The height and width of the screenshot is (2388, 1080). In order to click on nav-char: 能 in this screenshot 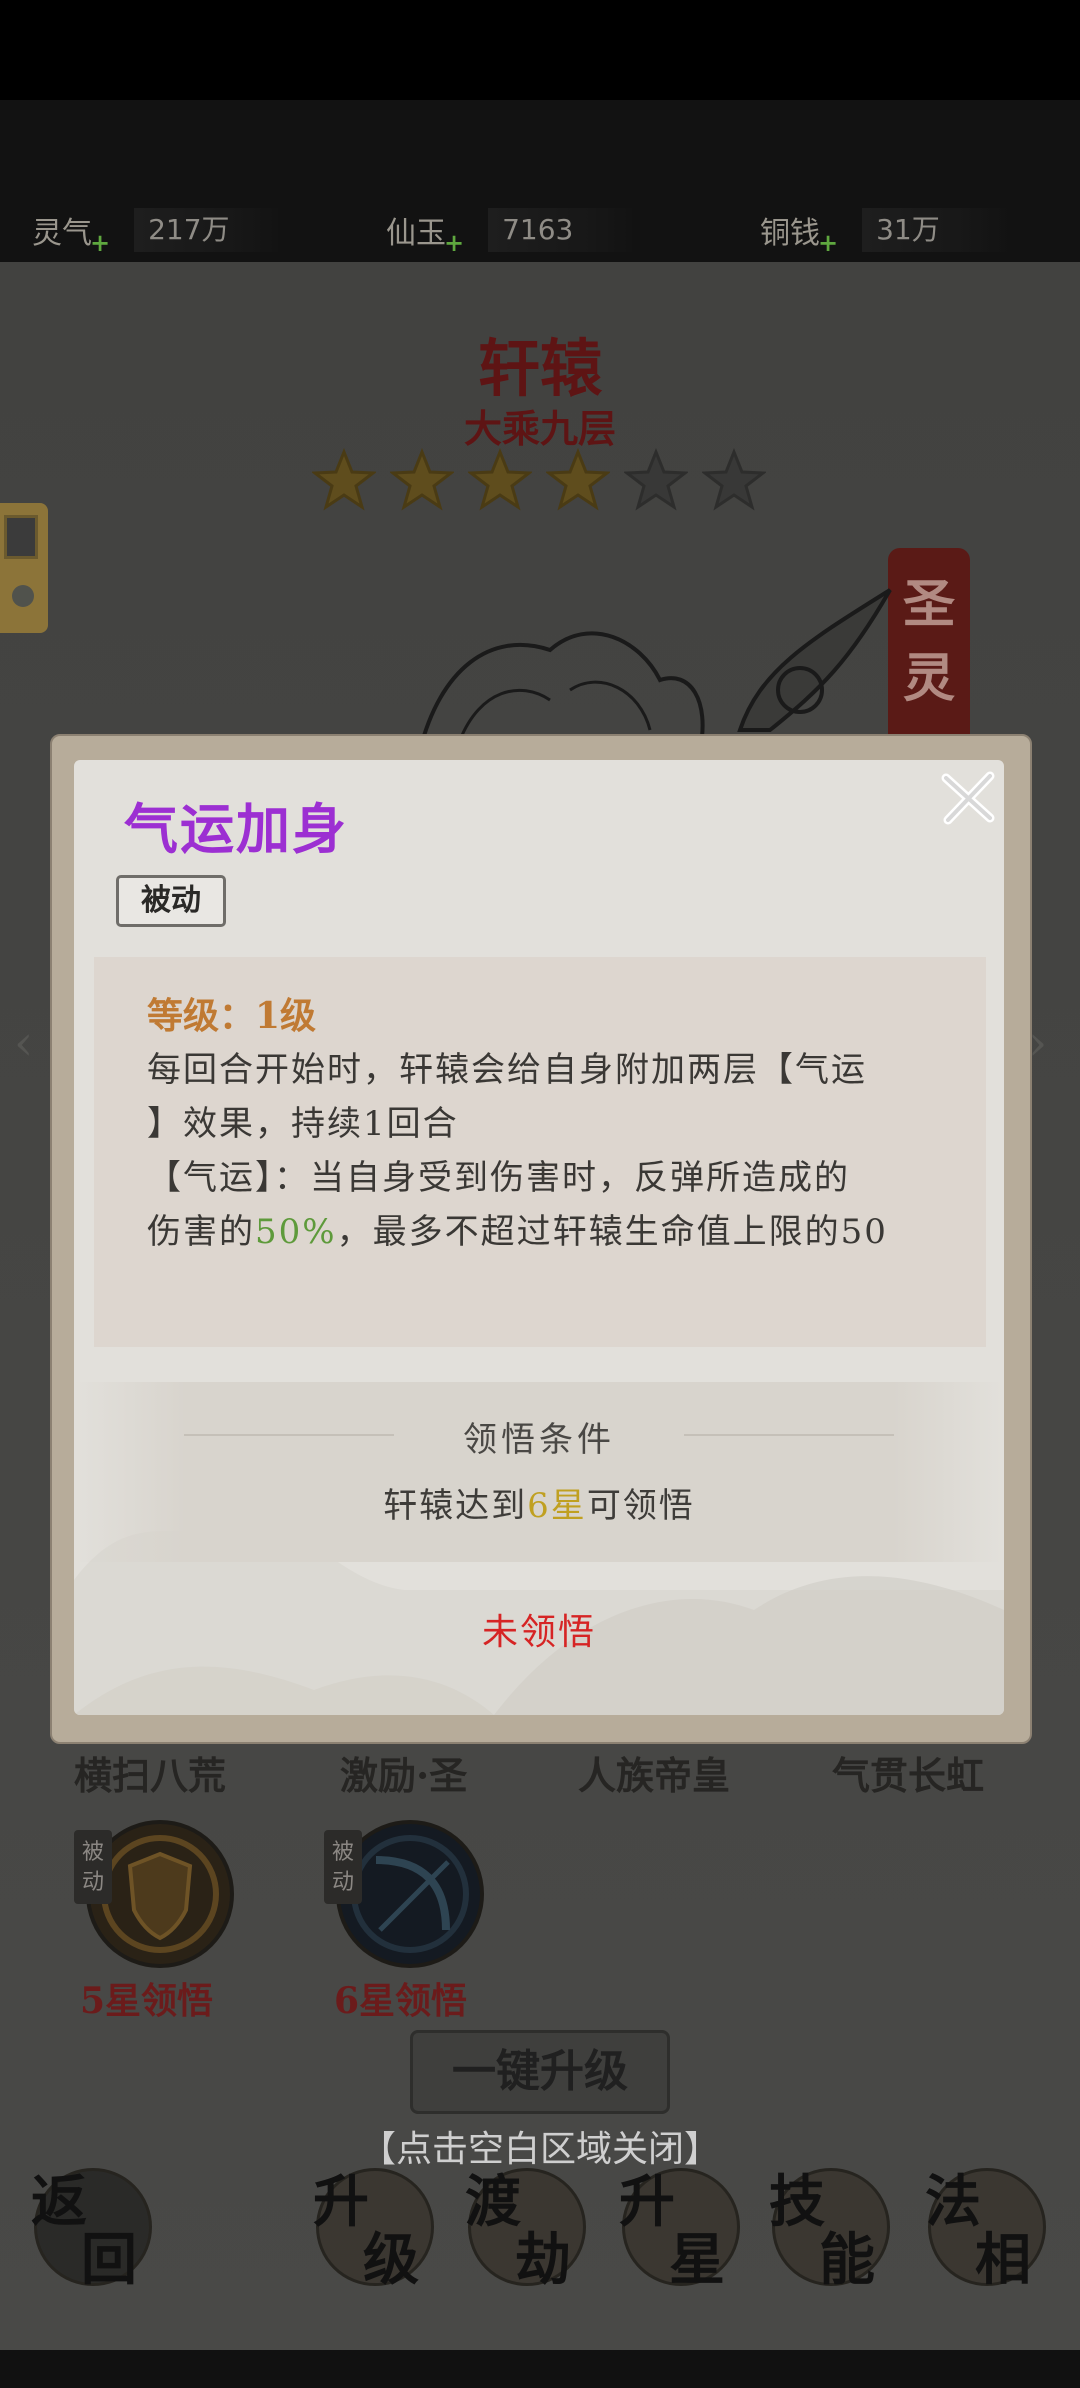, I will do `click(847, 2260)`.